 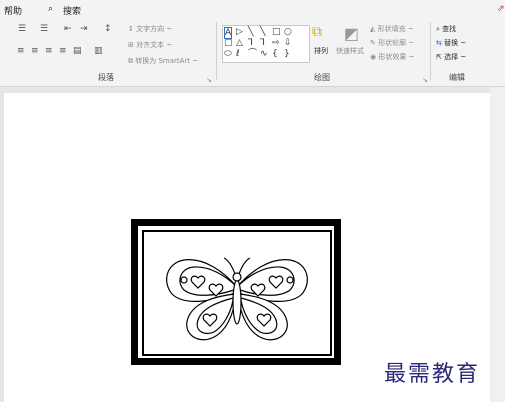 What do you see at coordinates (98, 51) in the screenshot?
I see `columns-icon: ▥` at bounding box center [98, 51].